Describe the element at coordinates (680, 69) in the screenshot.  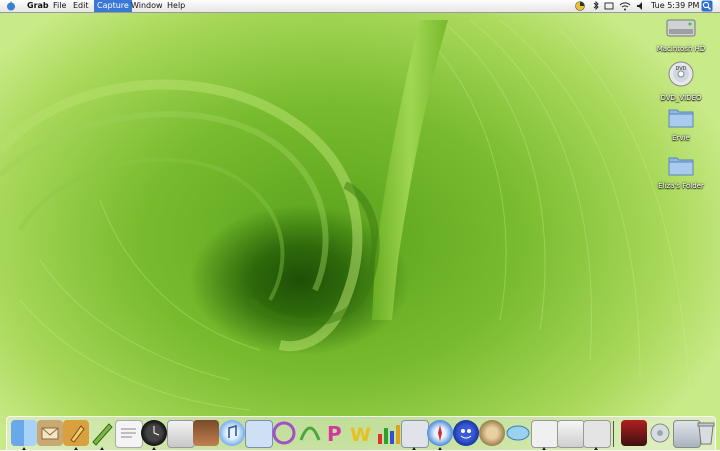
I see `svg-text: DVD` at that location.